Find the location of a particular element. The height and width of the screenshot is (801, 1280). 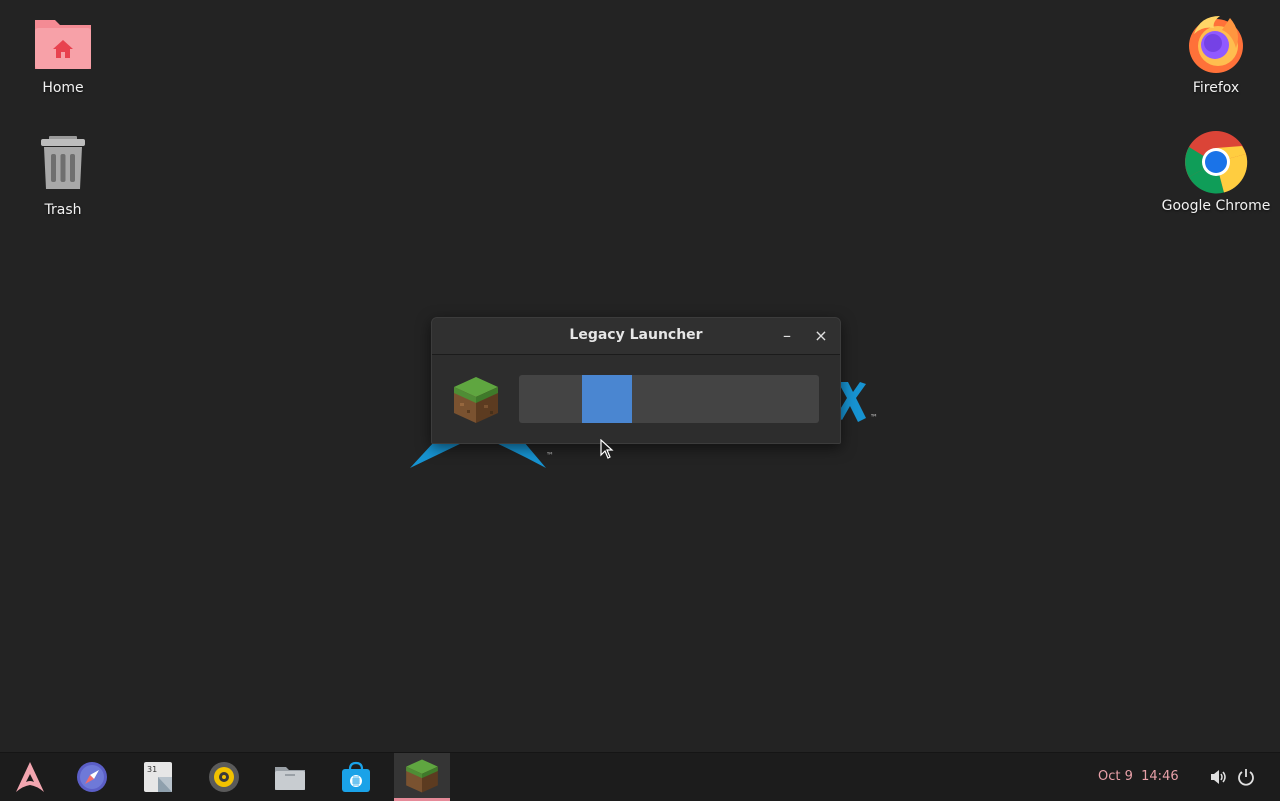

chrome-icon is located at coordinates (1216, 162).